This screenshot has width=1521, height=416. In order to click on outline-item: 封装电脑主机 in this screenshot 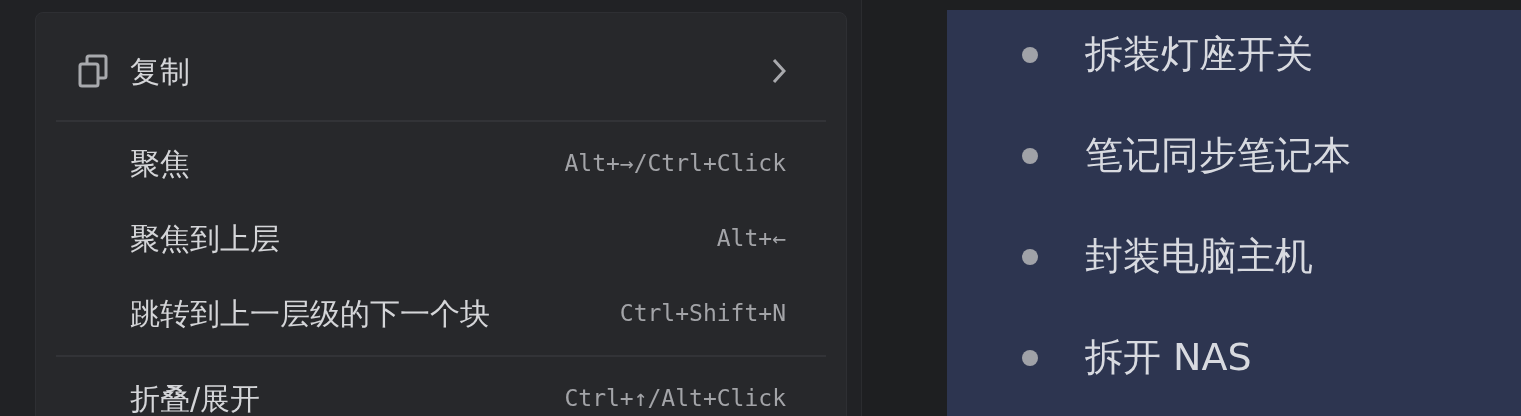, I will do `click(1199, 256)`.